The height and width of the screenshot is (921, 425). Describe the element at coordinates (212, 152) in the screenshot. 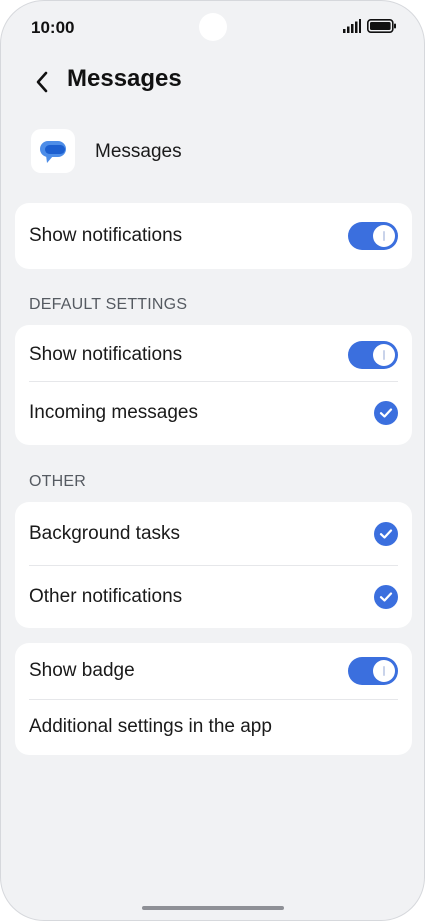

I see `app-info-row: Messages` at that location.